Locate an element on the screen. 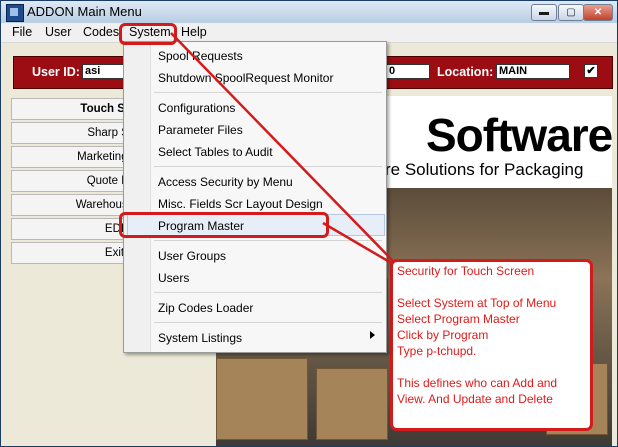 The height and width of the screenshot is (447, 618). location-checkbox: ✔ is located at coordinates (591, 71).